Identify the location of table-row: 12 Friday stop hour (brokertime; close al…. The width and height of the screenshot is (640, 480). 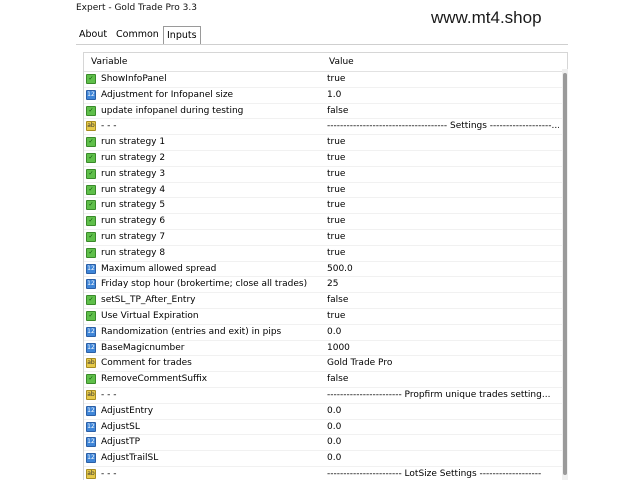
(324, 285).